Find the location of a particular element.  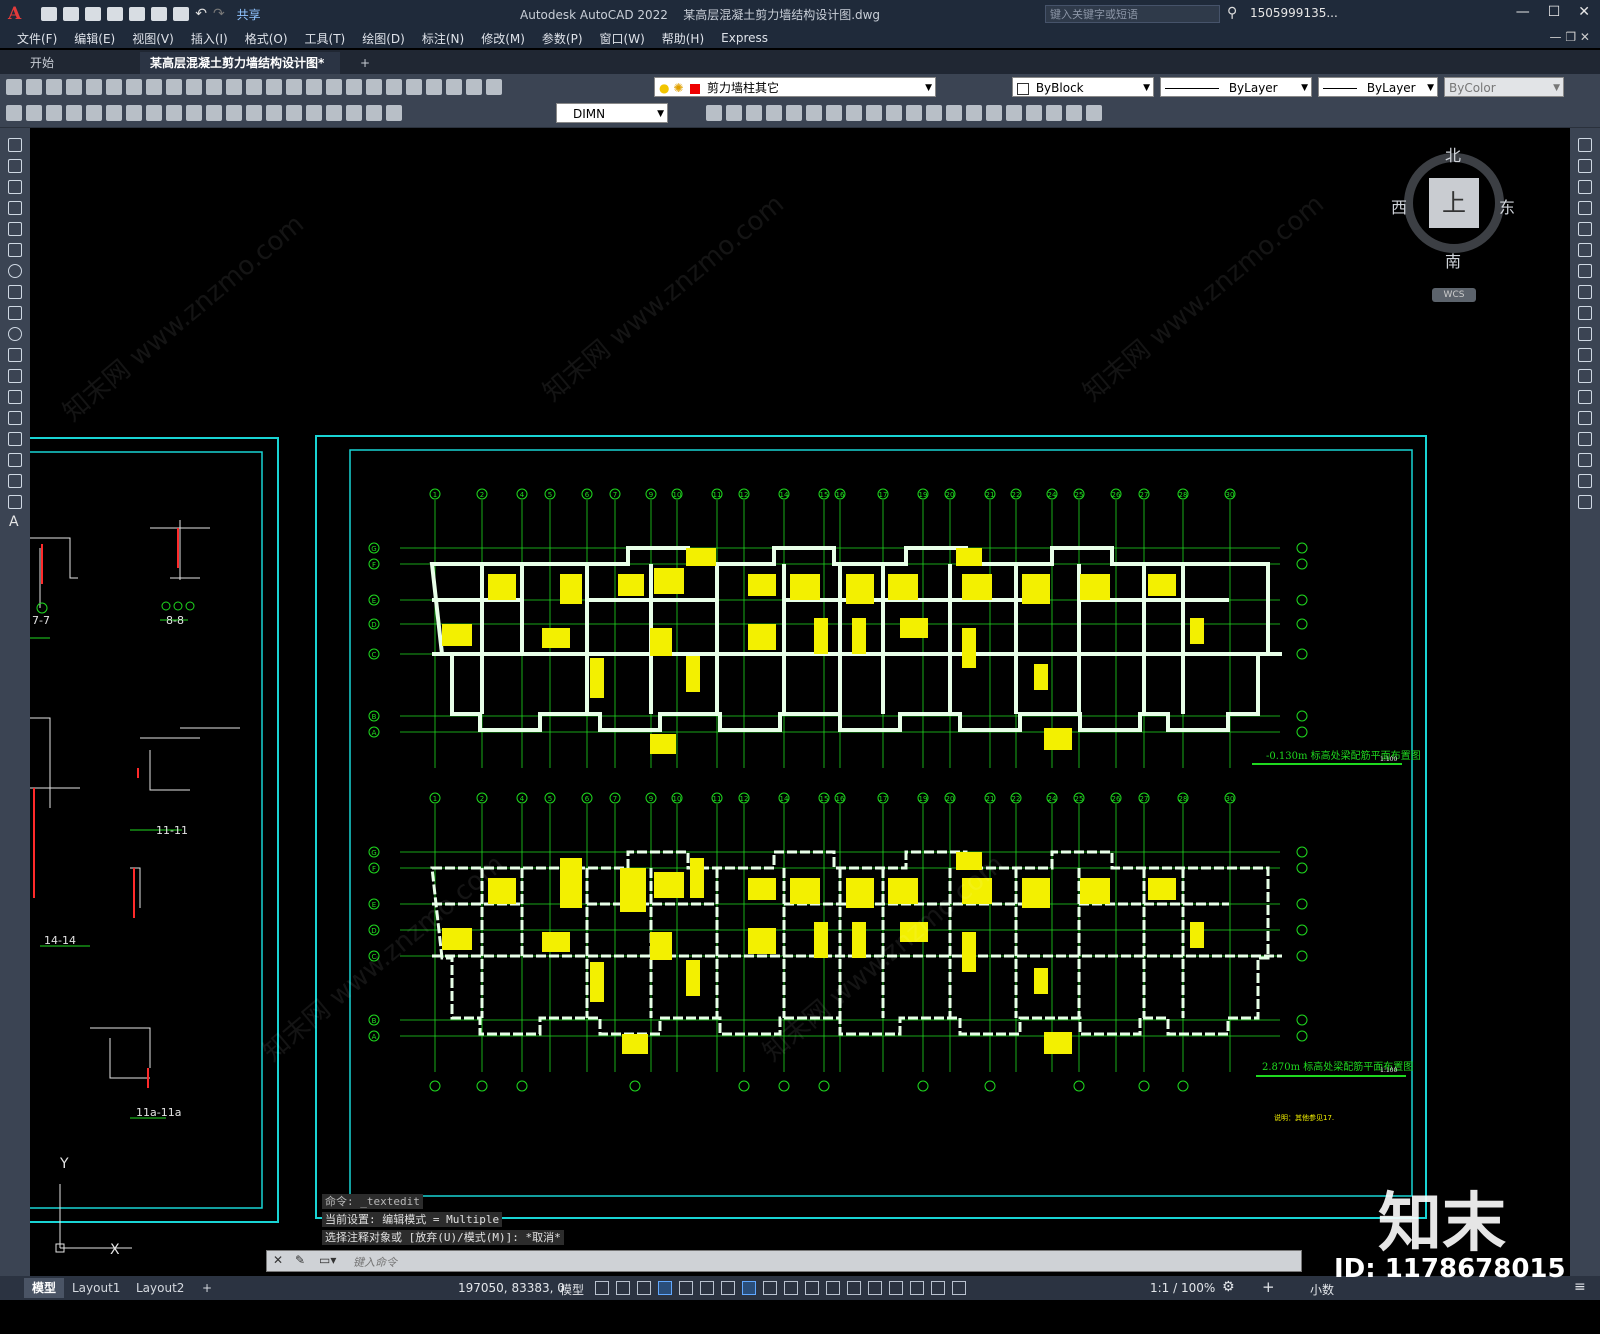

infer-icon is located at coordinates (644, 1288).